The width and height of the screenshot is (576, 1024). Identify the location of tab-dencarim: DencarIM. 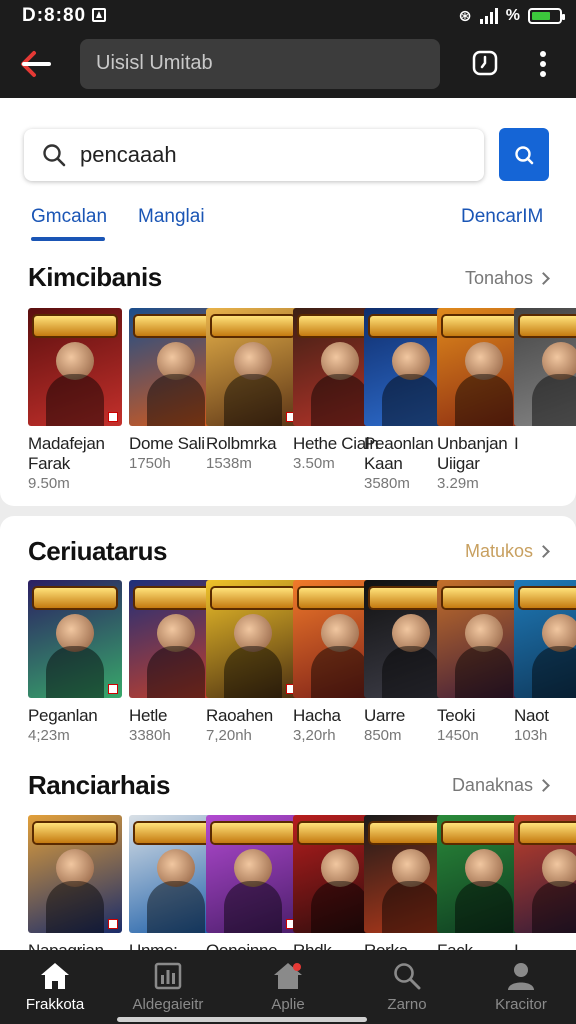
(502, 217).